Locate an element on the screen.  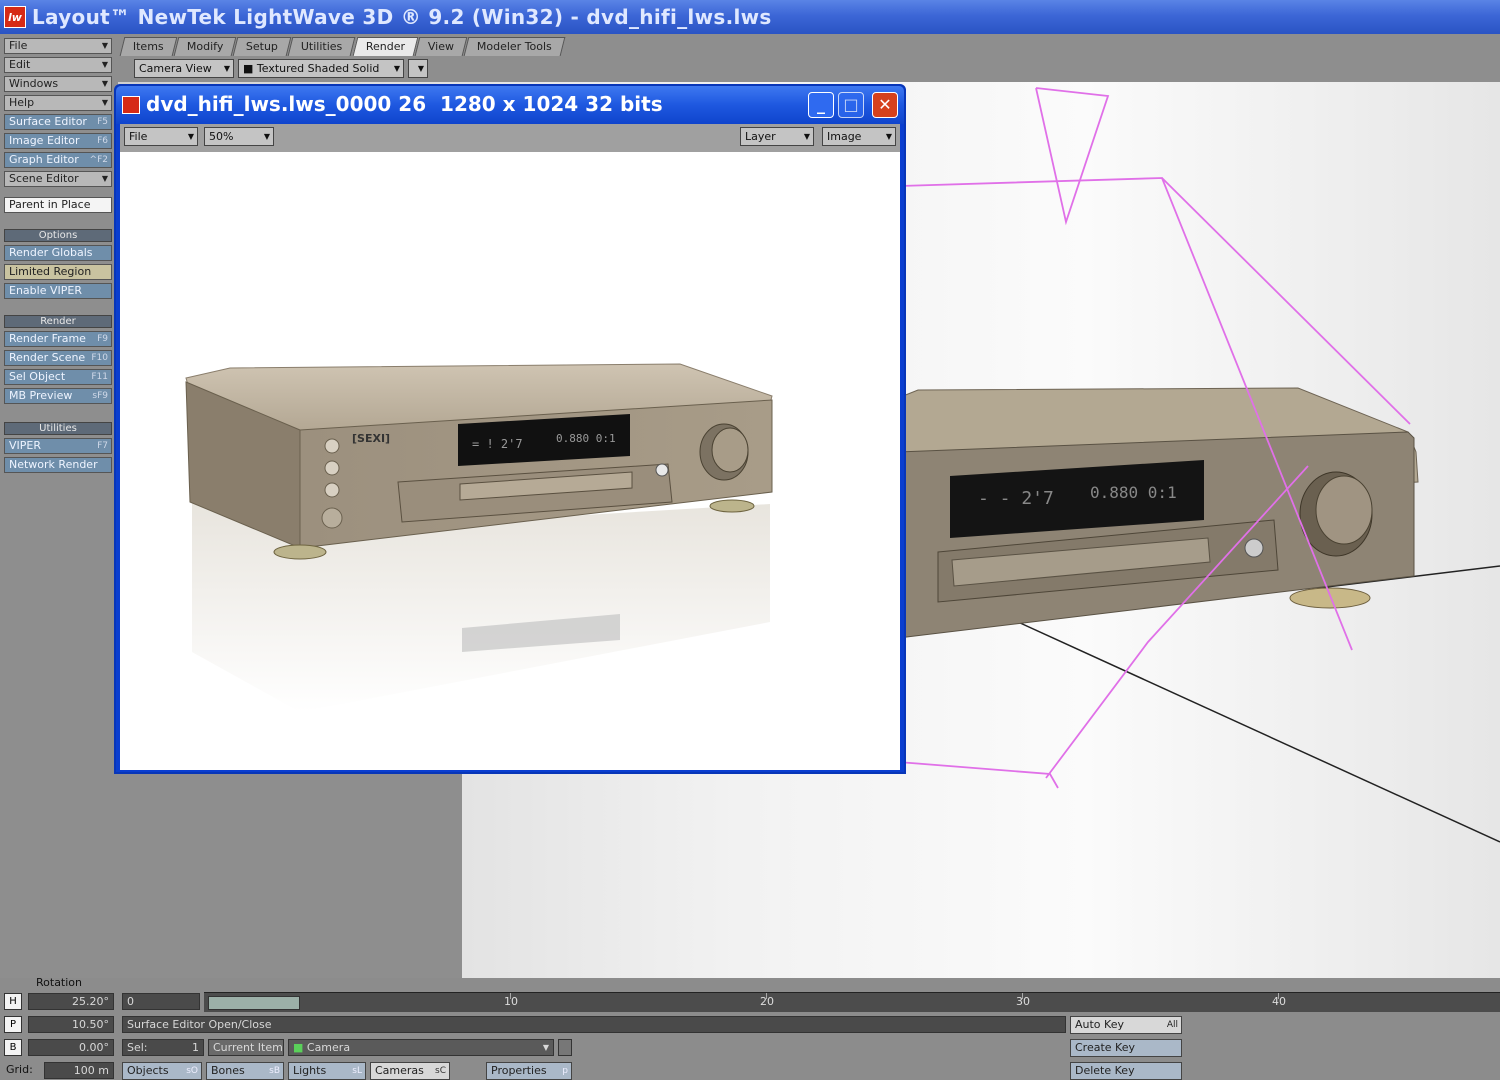
pitch-axis-toggle: P is located at coordinates (13, 1024).